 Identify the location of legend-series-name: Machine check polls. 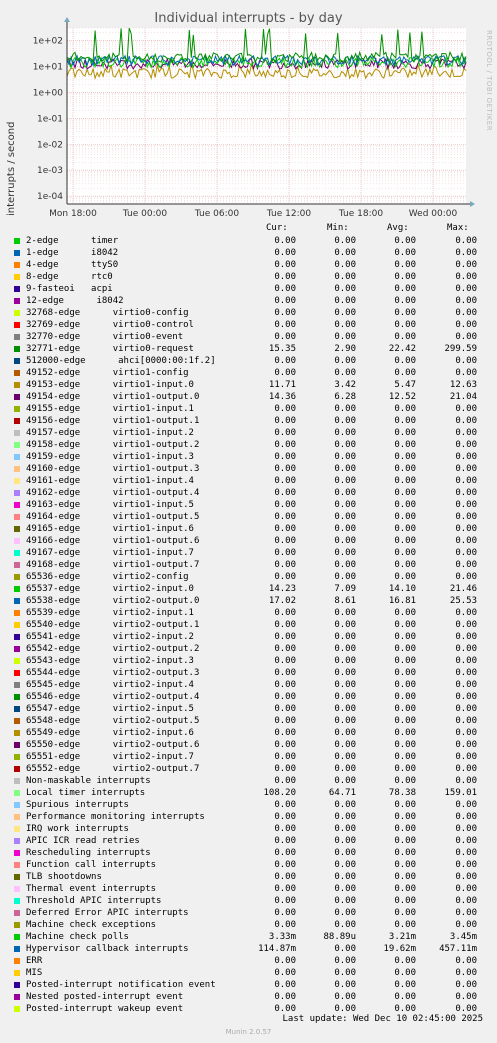
(77, 937).